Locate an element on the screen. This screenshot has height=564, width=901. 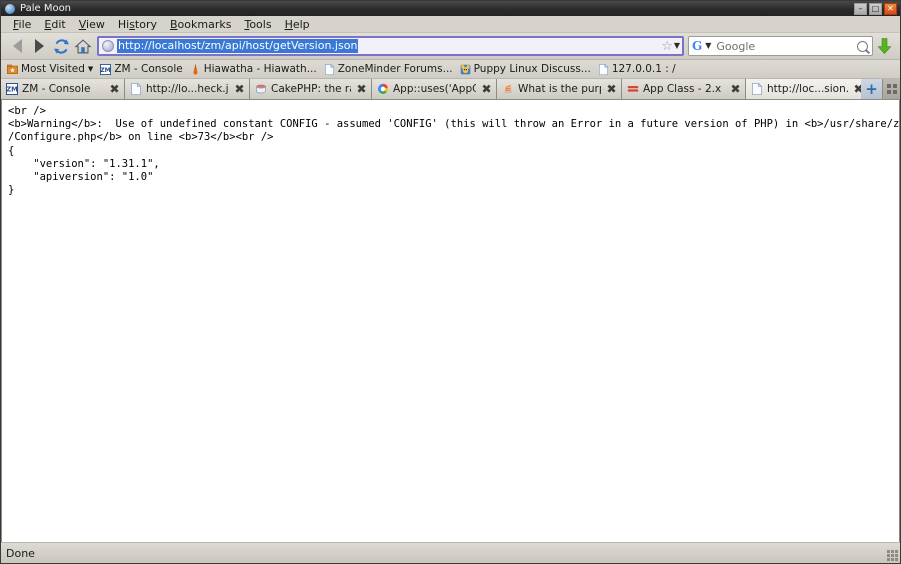
window-controls: – □ ✕ is located at coordinates (876, 8).